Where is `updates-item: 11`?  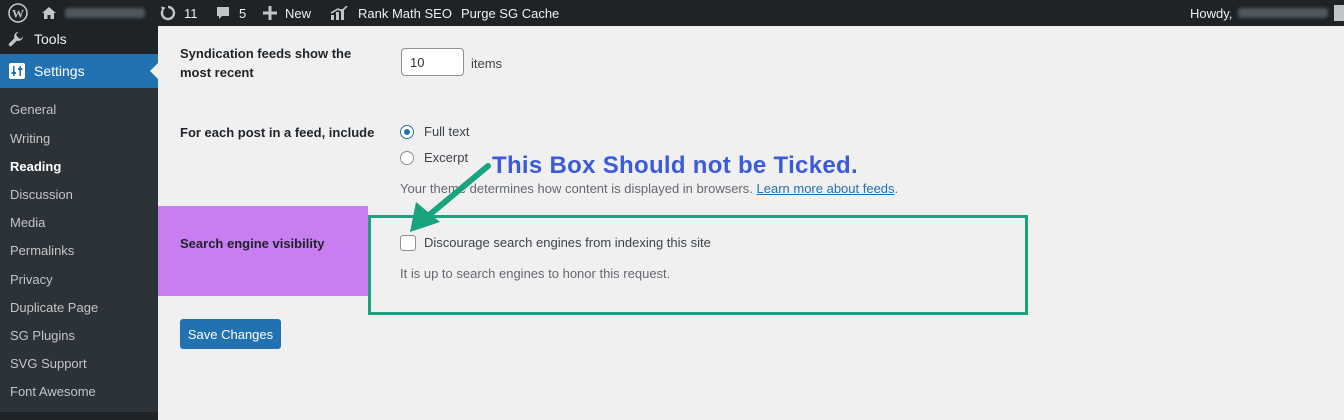 updates-item: 11 is located at coordinates (178, 13).